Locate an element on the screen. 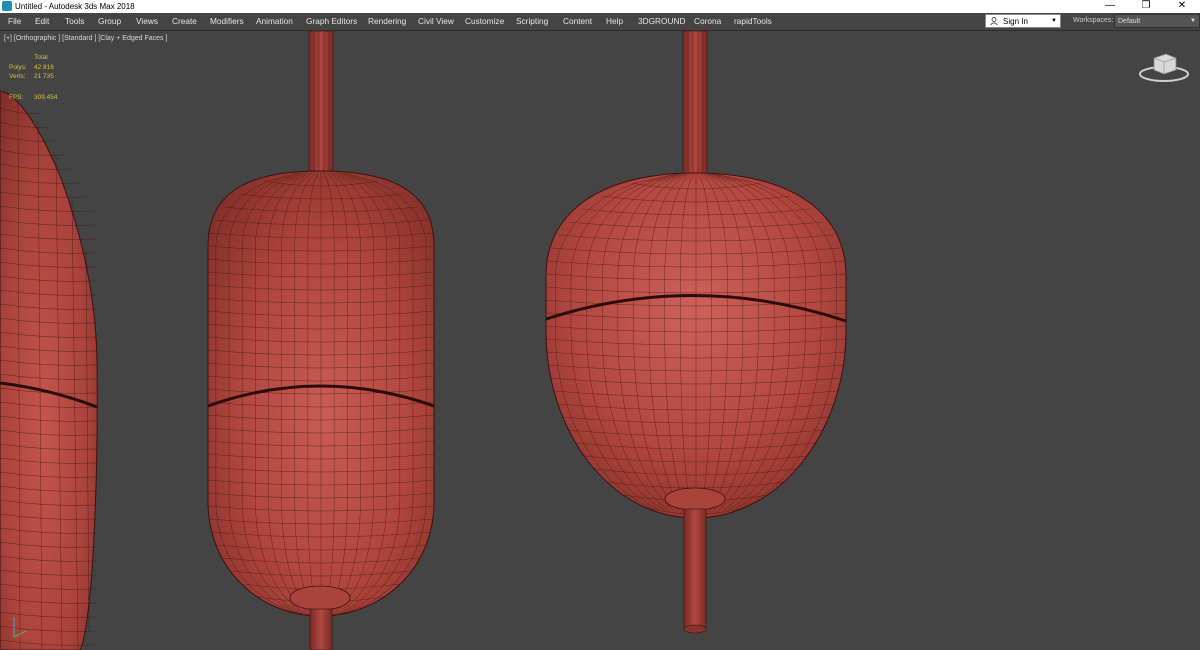  menu-scripting: Scripting is located at coordinates (532, 21).